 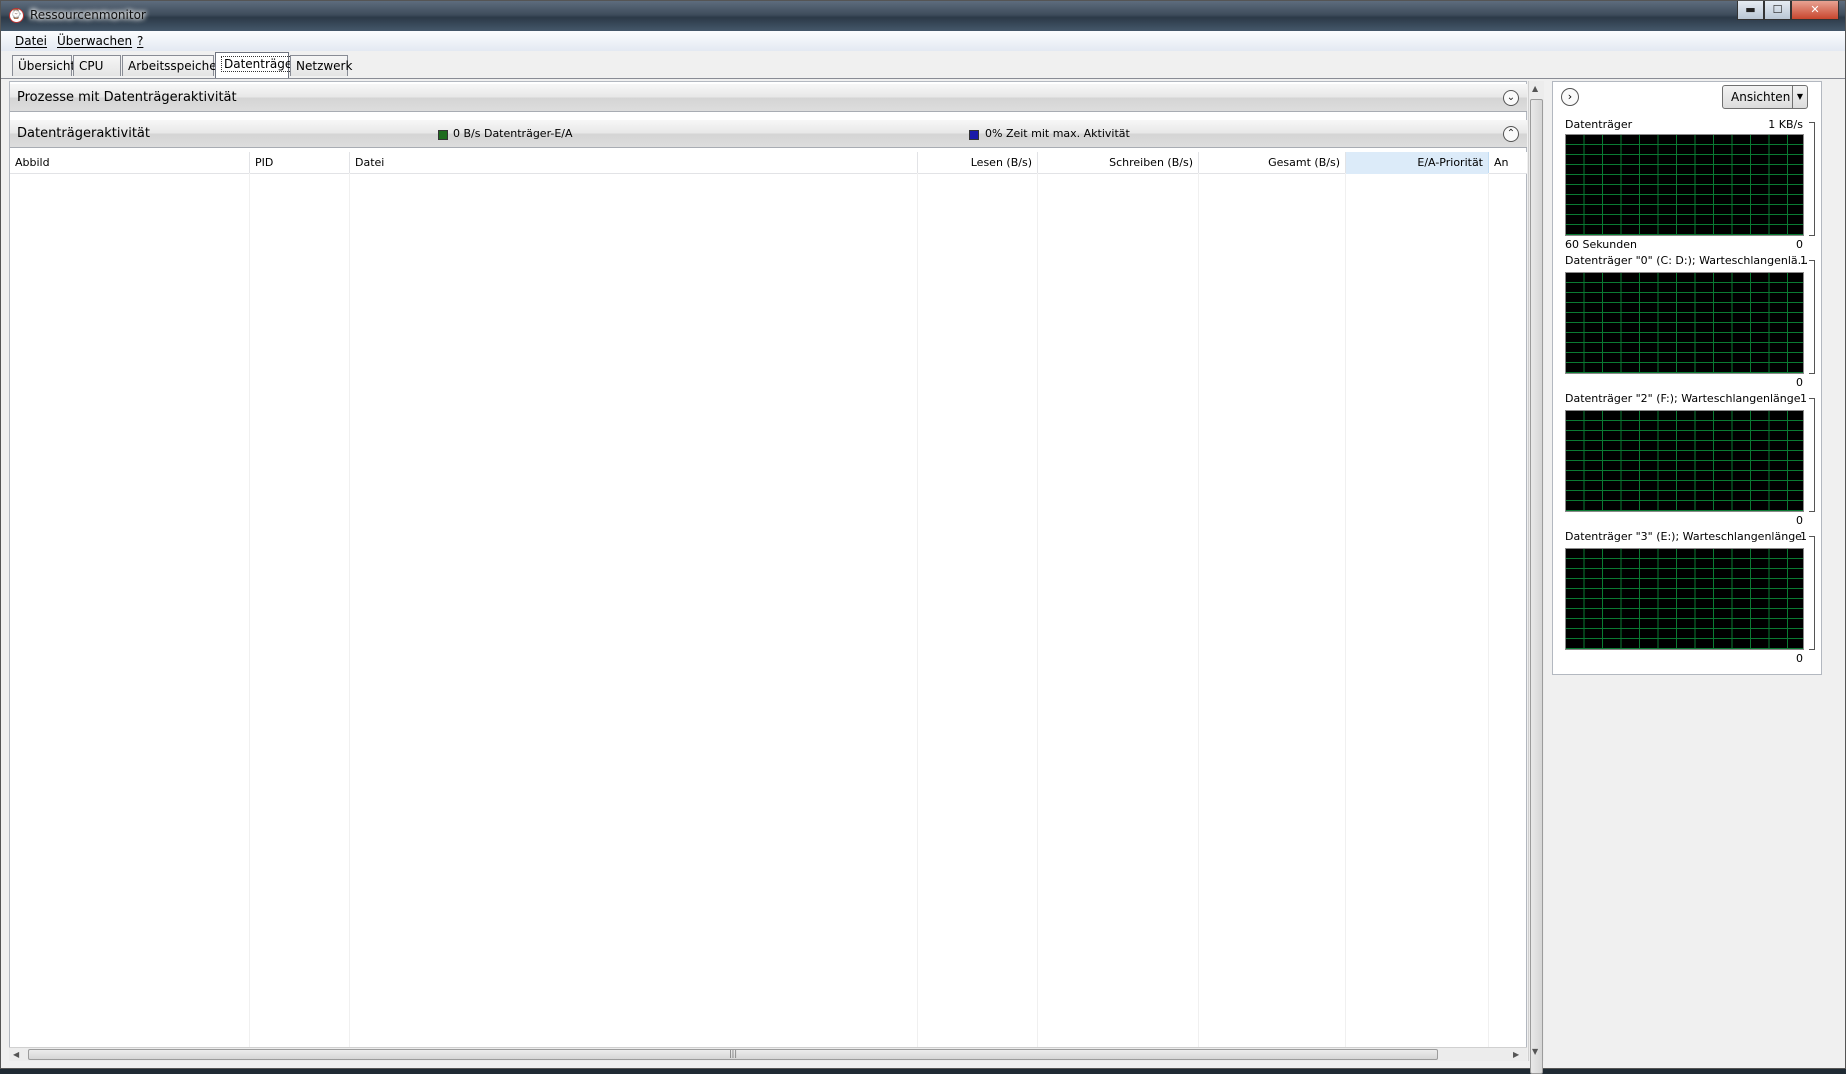 What do you see at coordinates (1535, 88) in the screenshot?
I see `scroll-up-icon: ▲` at bounding box center [1535, 88].